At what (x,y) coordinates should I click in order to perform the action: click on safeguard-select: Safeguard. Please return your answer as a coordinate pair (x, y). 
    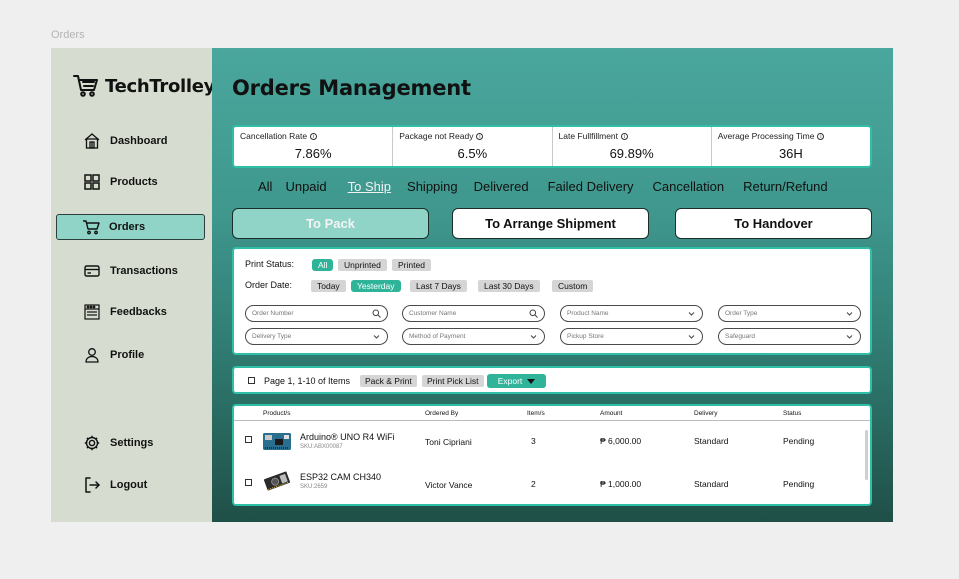
    Looking at the image, I should click on (789, 336).